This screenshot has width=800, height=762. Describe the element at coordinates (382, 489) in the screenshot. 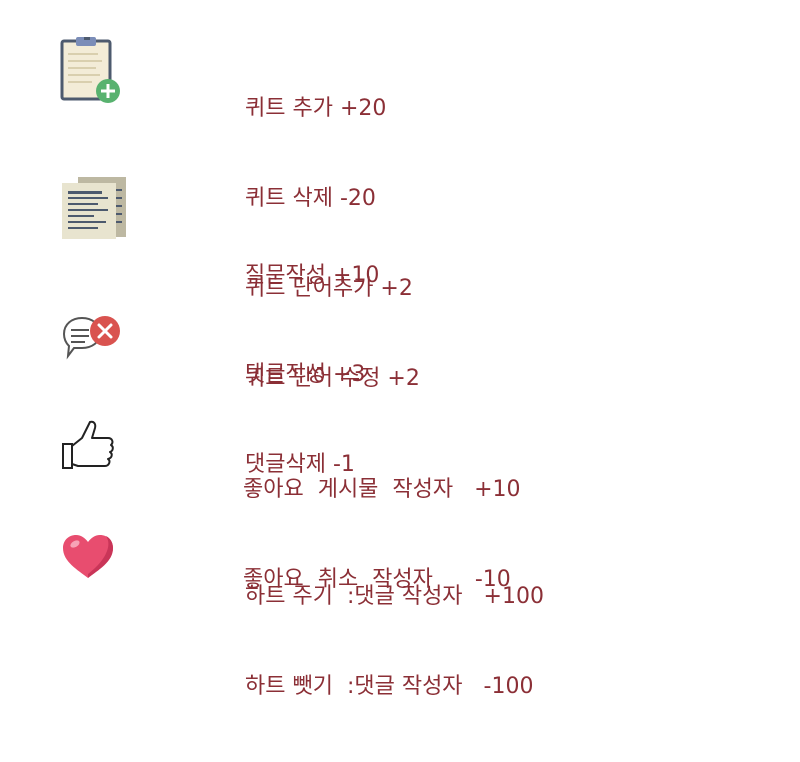

I see `text-line: 좋아요 게시물 작성자 +10` at that location.